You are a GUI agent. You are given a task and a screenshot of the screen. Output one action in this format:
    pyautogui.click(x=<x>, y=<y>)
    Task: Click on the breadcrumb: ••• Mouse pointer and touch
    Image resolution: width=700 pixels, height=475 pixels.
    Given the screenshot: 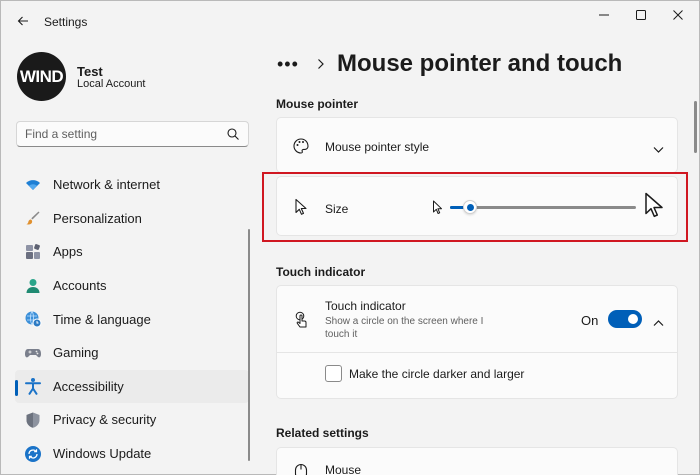 What is the action you would take?
    pyautogui.click(x=449, y=64)
    